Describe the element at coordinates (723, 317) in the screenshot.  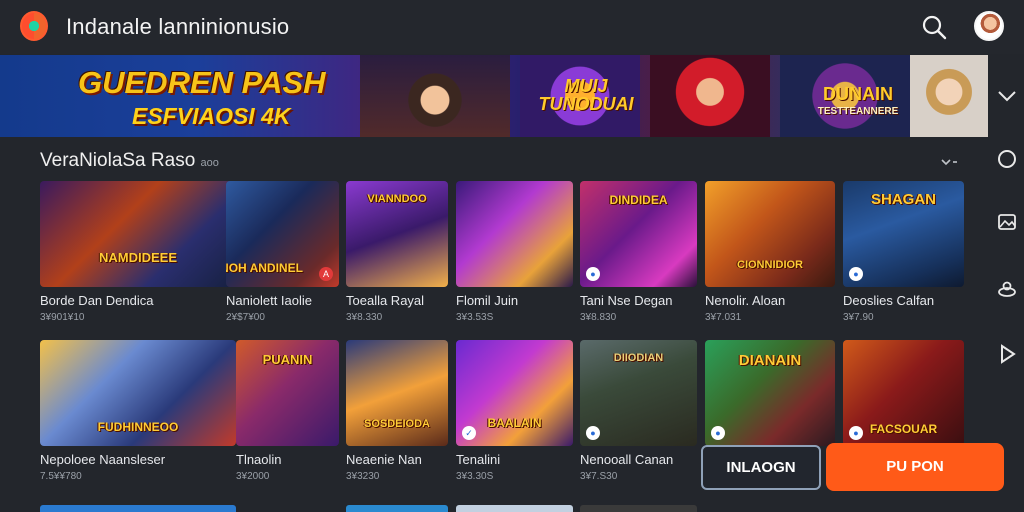
I see `game-meta: 3¥7.031` at that location.